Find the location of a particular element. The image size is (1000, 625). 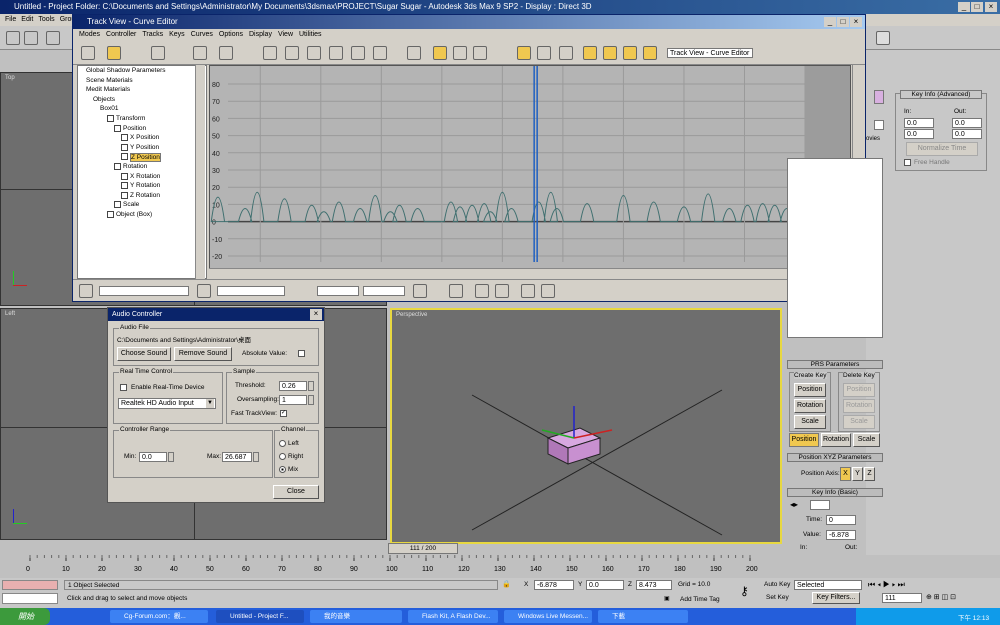

task-download: 下載 is located at coordinates (643, 616).